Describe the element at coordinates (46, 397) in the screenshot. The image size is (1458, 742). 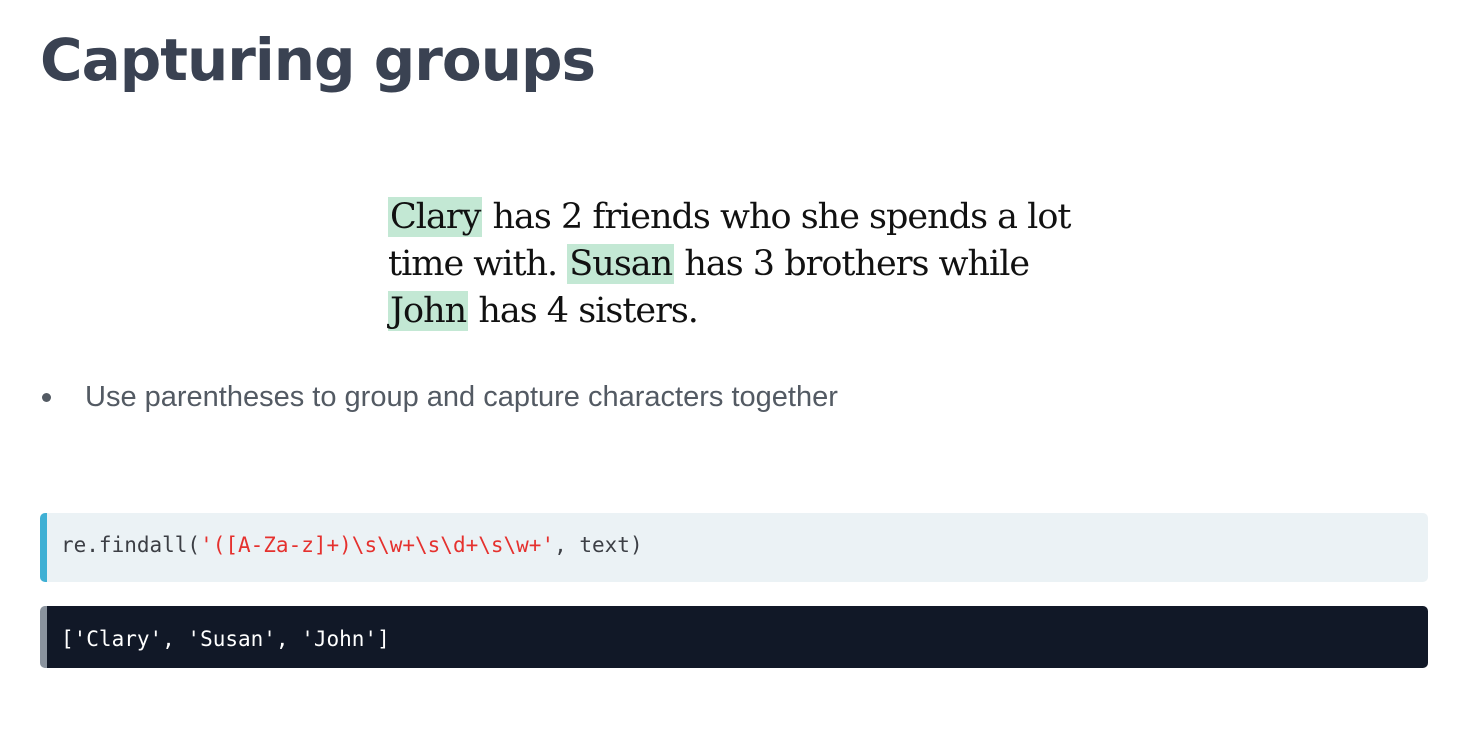
I see `bullet-dot-icon` at that location.